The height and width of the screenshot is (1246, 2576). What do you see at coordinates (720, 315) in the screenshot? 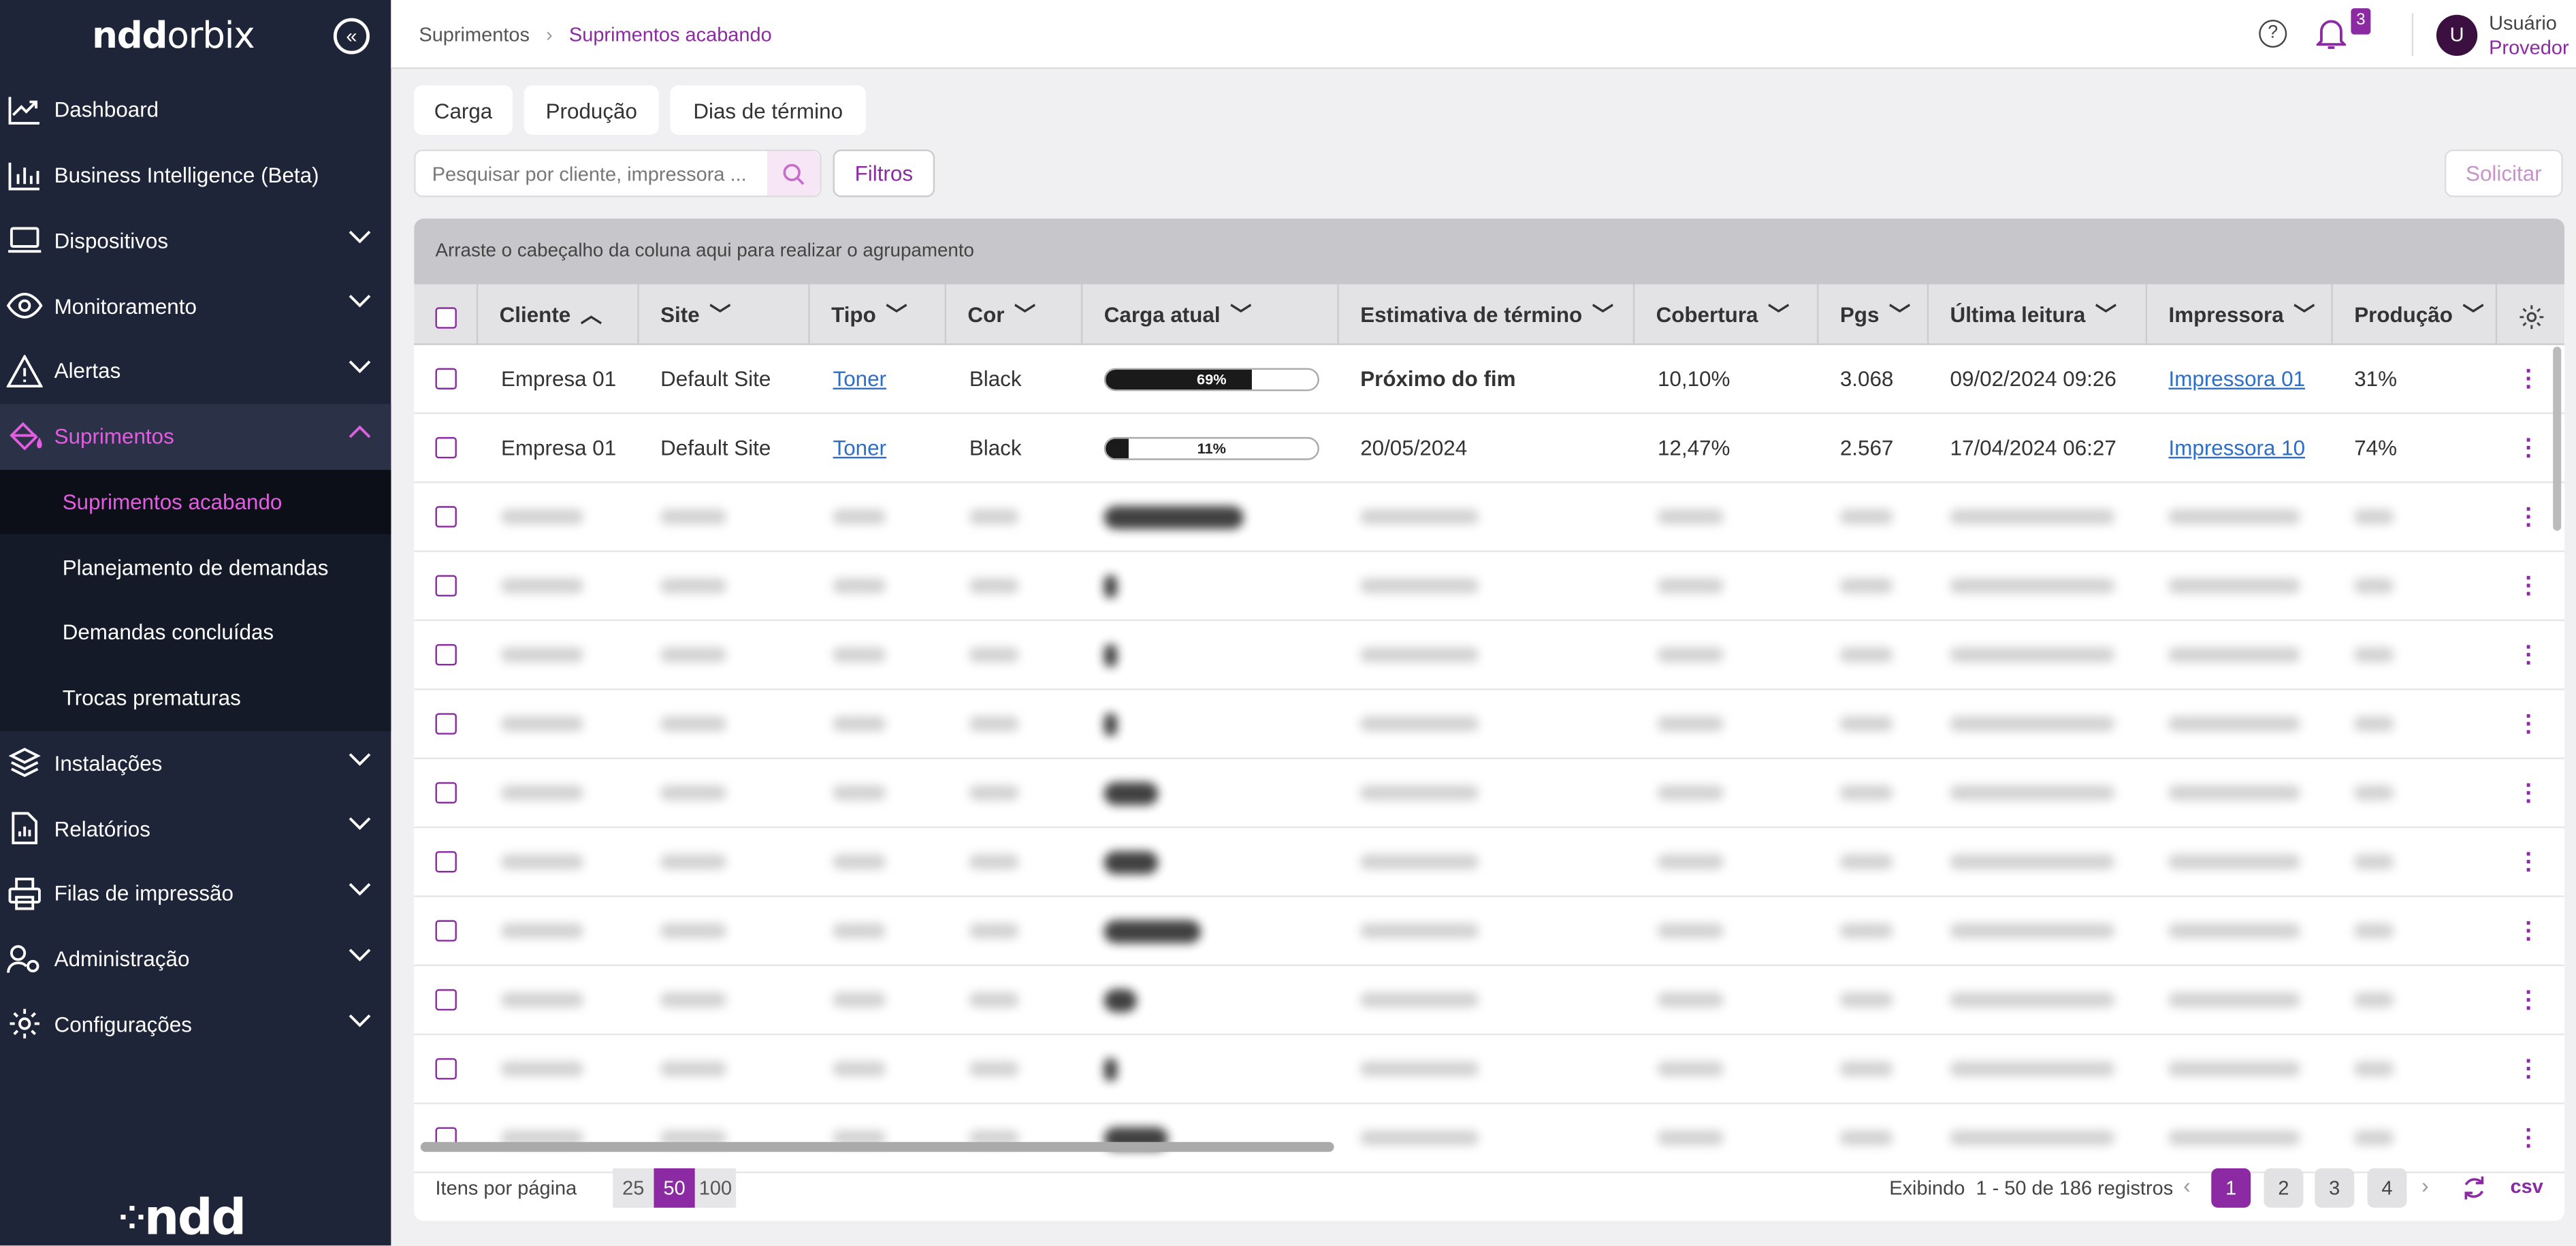
I see `chevron-down-icon: ﹀` at bounding box center [720, 315].